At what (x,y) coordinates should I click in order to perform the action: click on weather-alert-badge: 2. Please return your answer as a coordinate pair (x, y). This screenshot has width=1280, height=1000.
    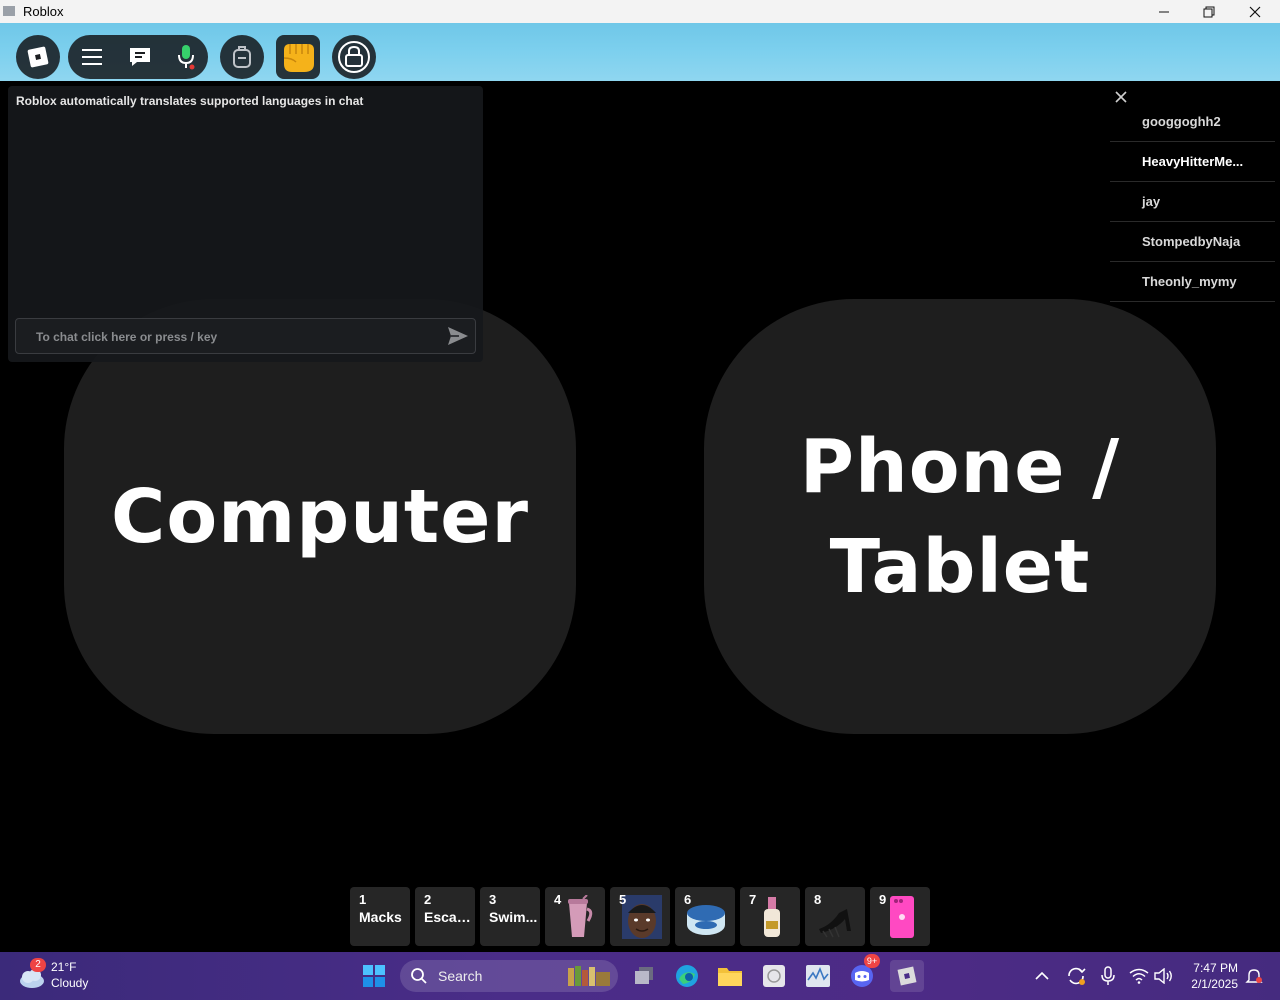
    Looking at the image, I should click on (38, 965).